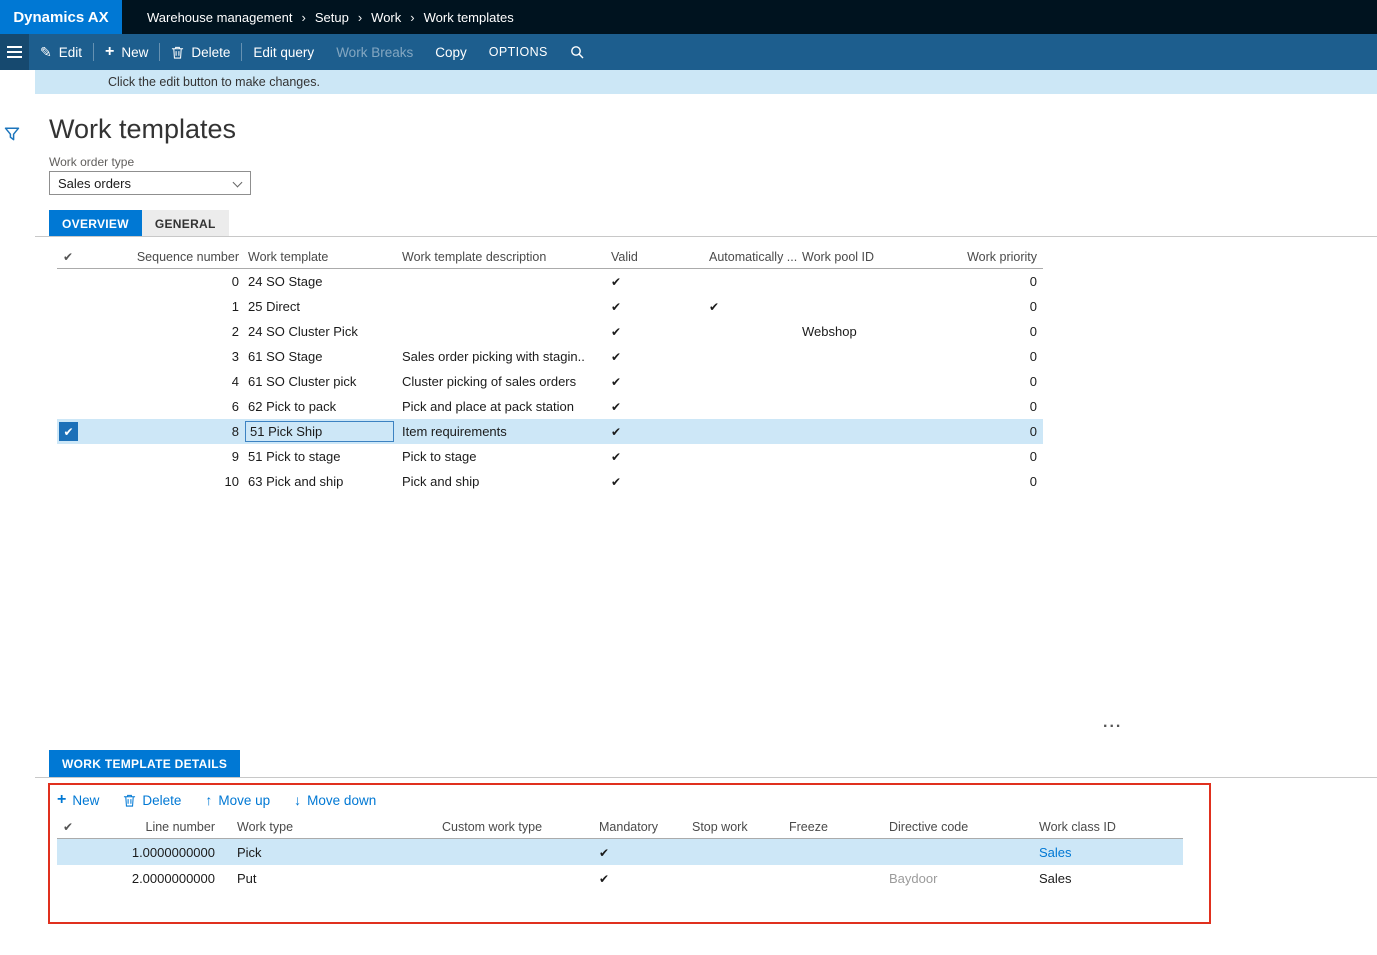 The width and height of the screenshot is (1377, 955). What do you see at coordinates (214, 82) in the screenshot?
I see `notification-text: Click the edit button to make changes.` at bounding box center [214, 82].